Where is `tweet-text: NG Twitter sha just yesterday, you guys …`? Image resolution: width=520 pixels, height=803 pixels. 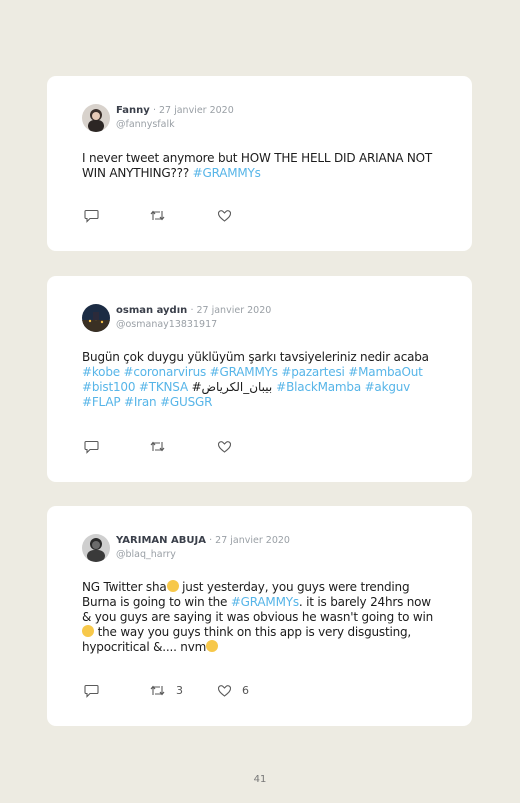 tweet-text: NG Twitter sha just yesterday, you guys … is located at coordinates (260, 617).